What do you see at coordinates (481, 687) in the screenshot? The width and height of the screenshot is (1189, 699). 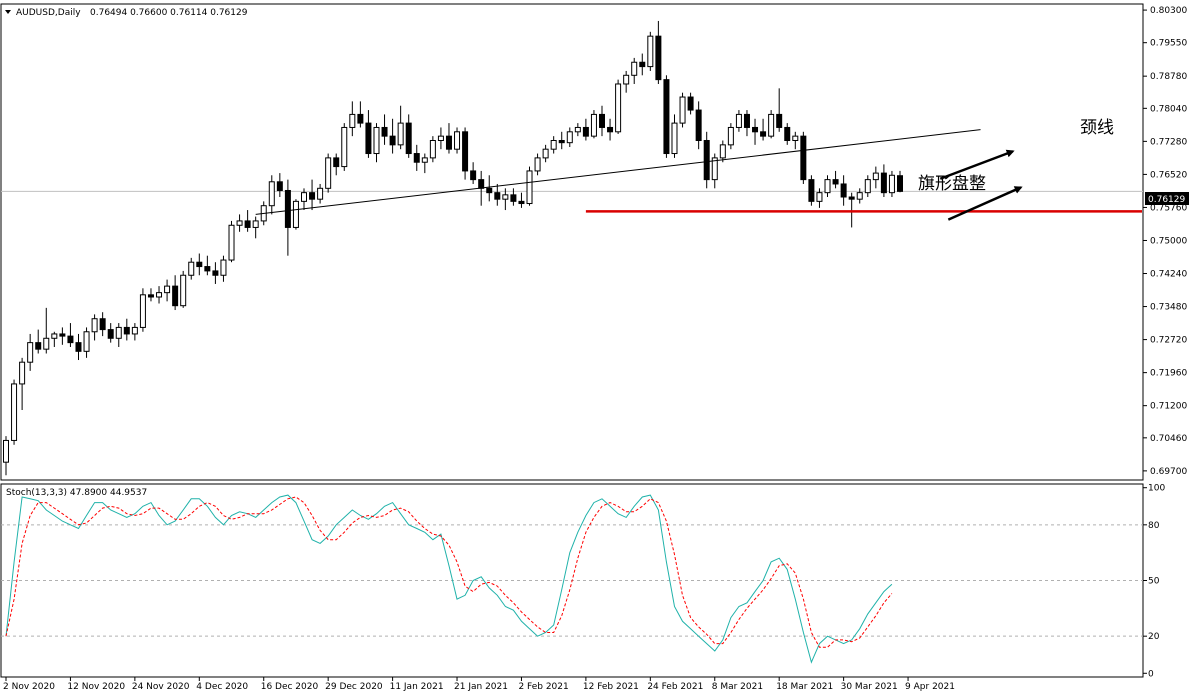 I see `time-tick-label: 21 Jan 2021` at bounding box center [481, 687].